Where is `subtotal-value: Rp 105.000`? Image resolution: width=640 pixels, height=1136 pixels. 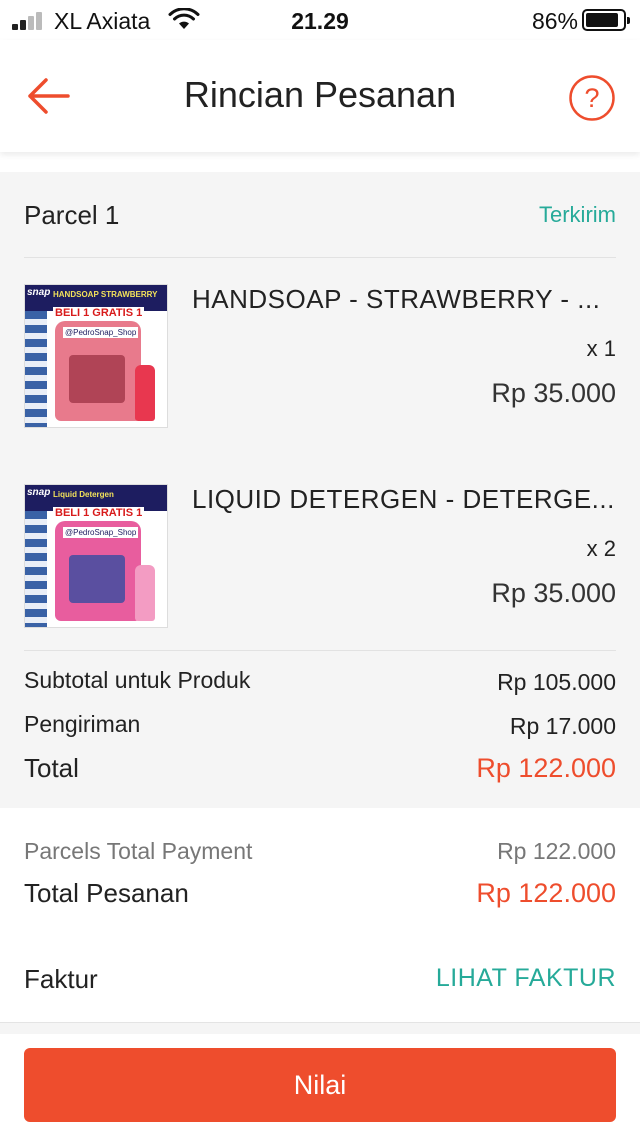 subtotal-value: Rp 105.000 is located at coordinates (556, 682).